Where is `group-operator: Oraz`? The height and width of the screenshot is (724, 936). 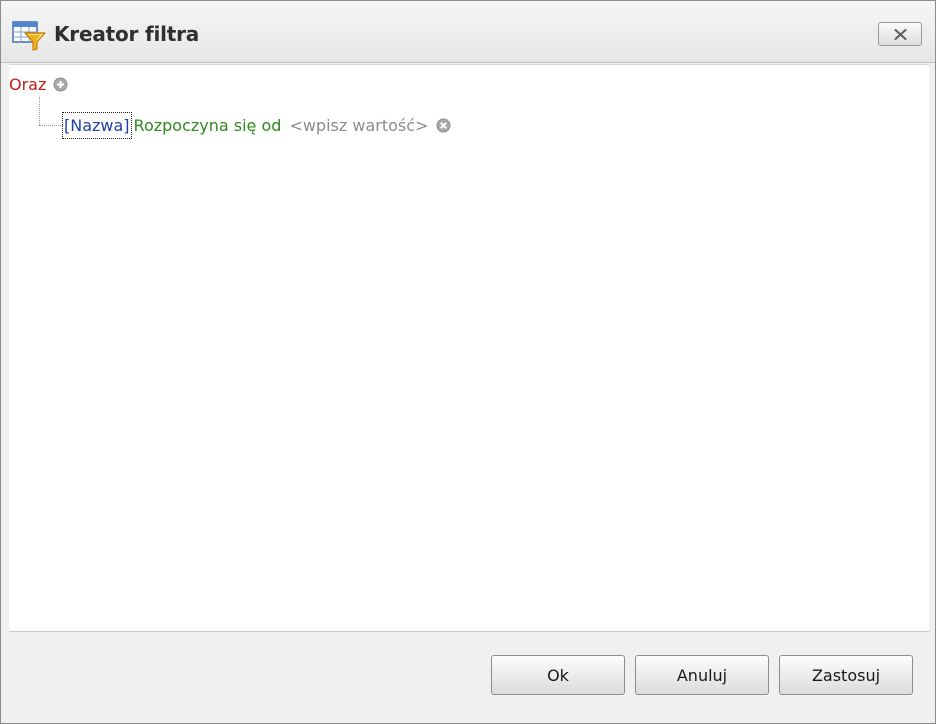
group-operator: Oraz is located at coordinates (27, 84).